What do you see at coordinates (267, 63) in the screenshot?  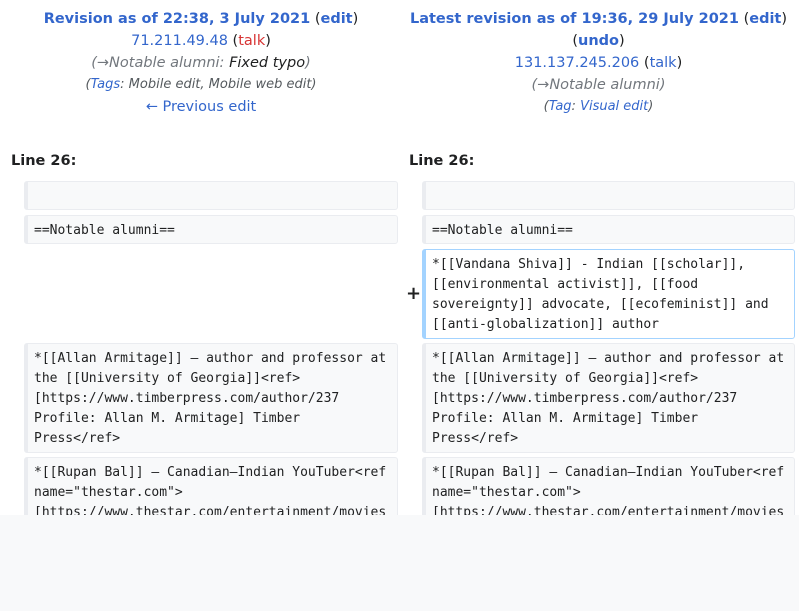 I see `left-summary-text: Fixed typo` at bounding box center [267, 63].